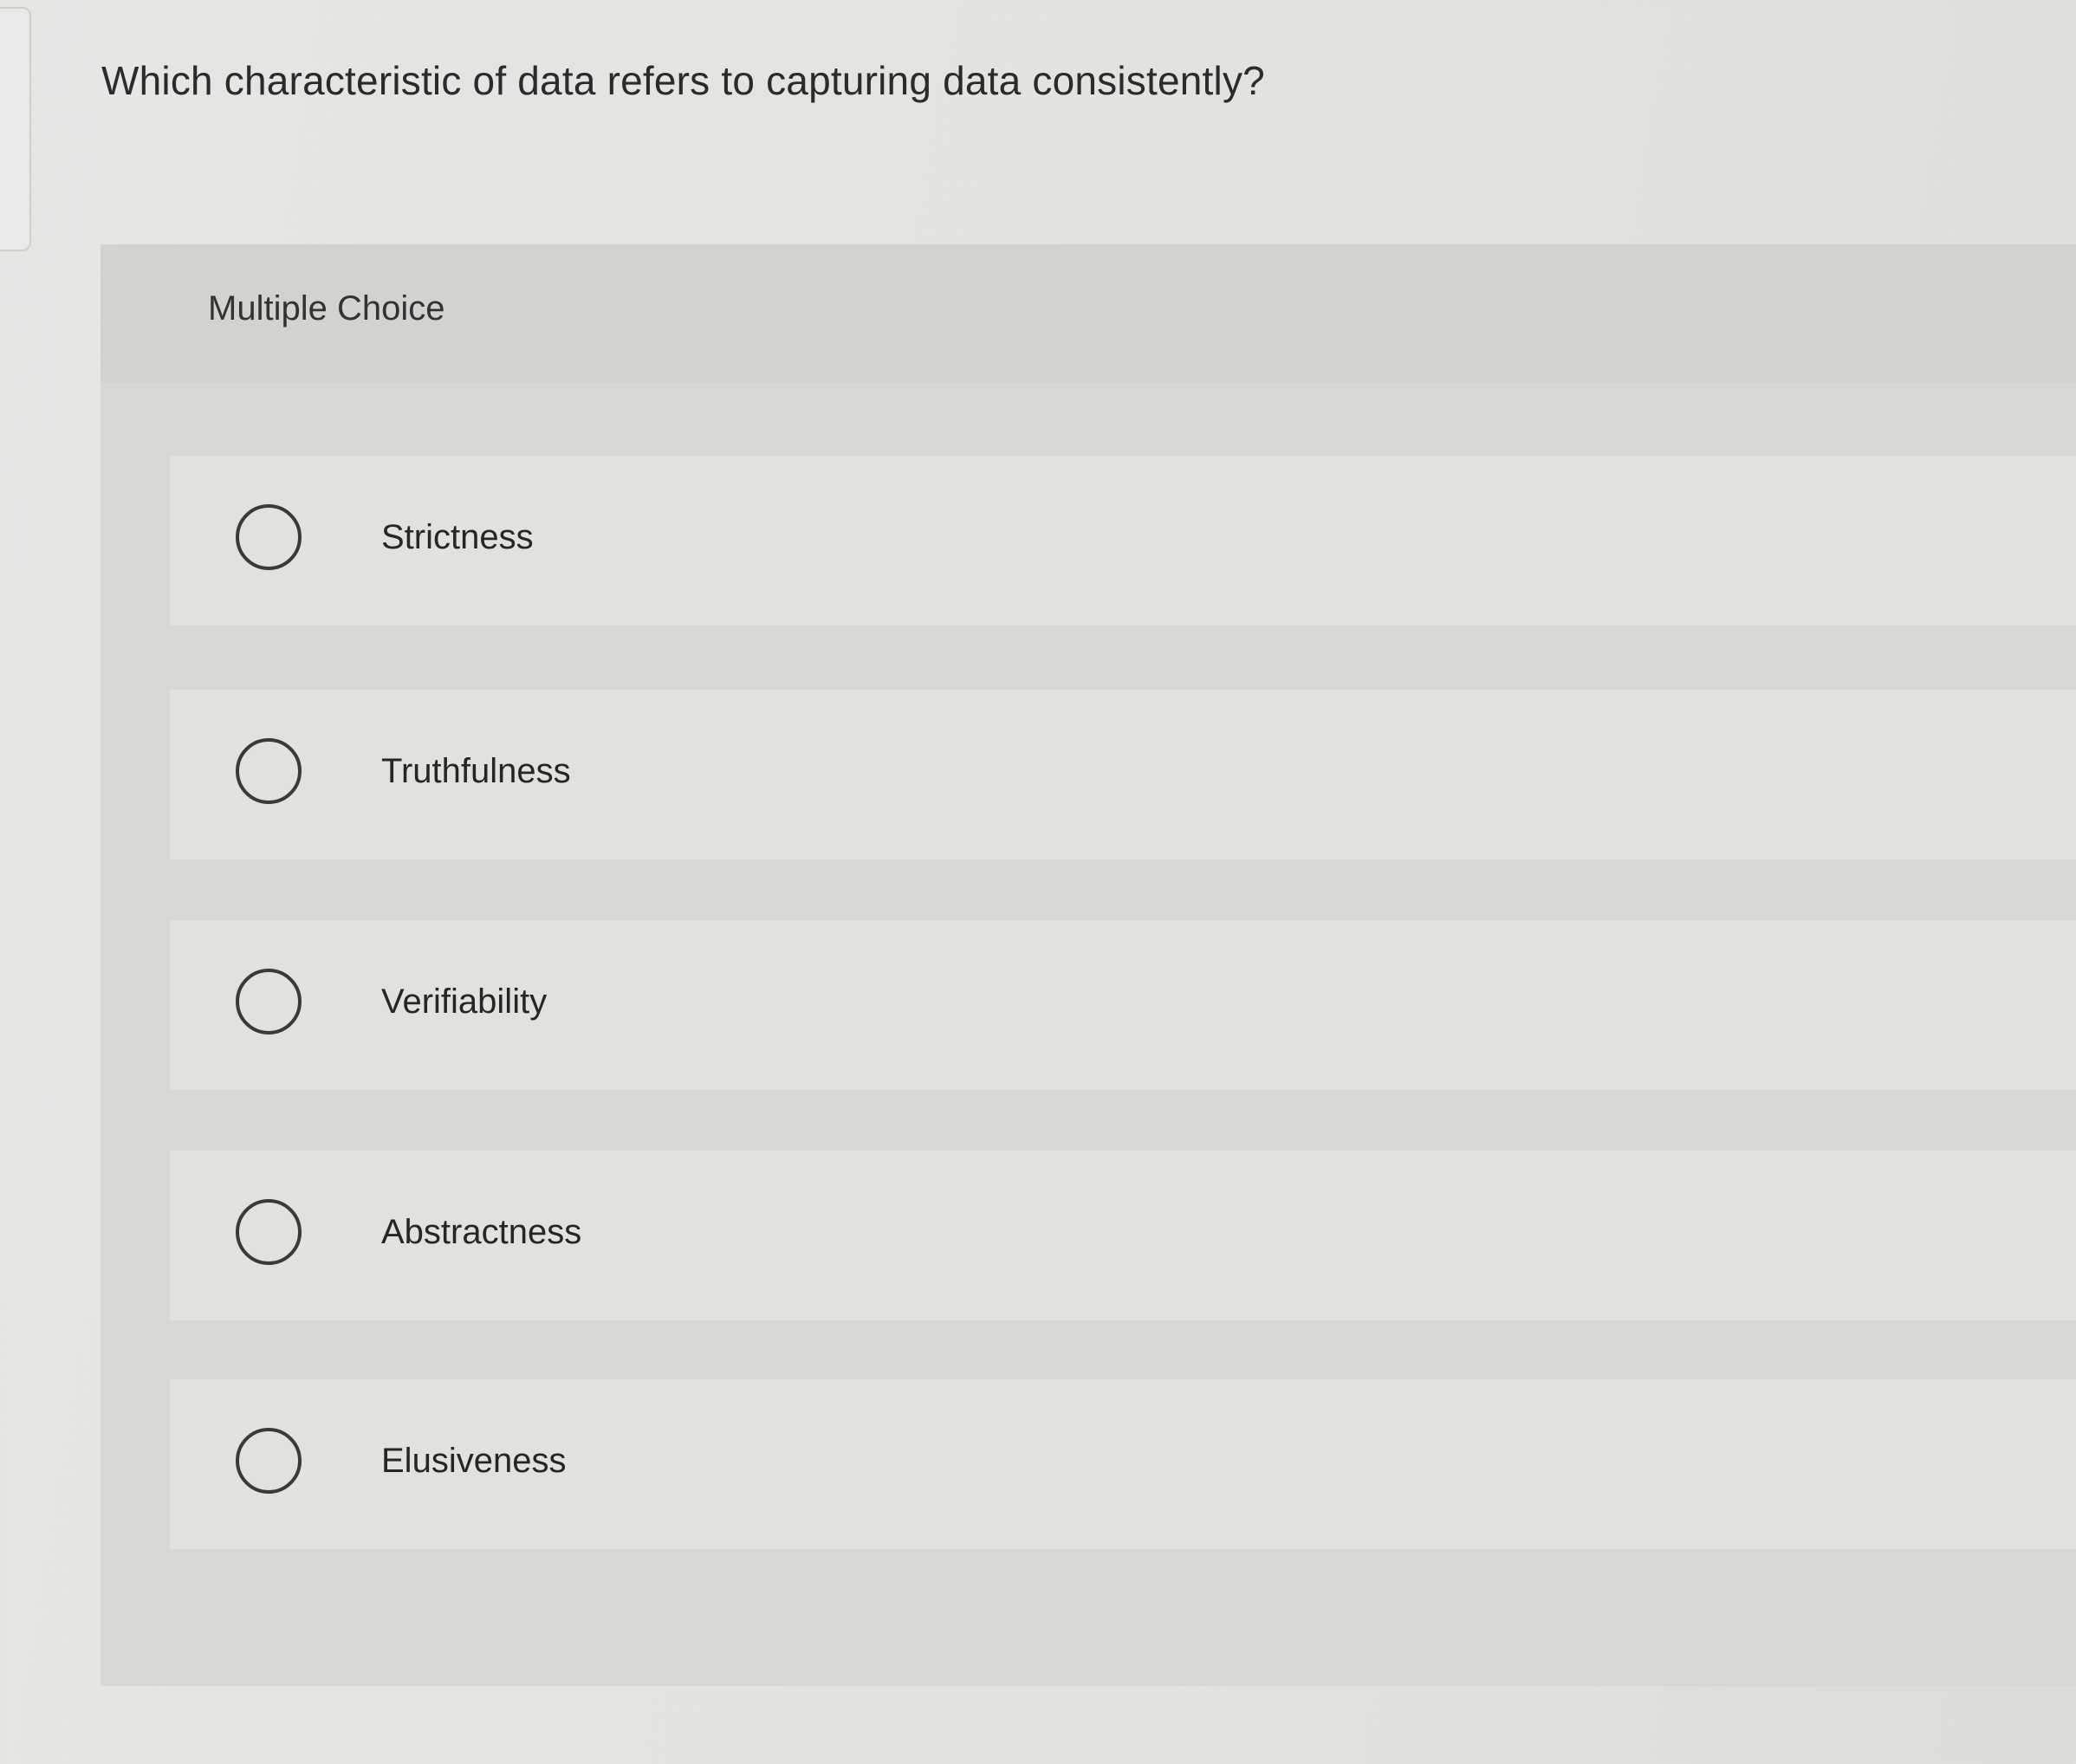 The height and width of the screenshot is (1764, 2076). What do you see at coordinates (482, 1232) in the screenshot?
I see `choice-label: Abstractness` at bounding box center [482, 1232].